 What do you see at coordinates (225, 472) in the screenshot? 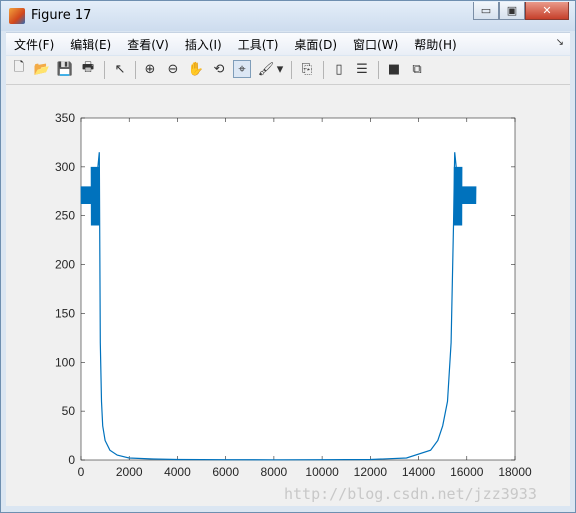
I see `x-tick-label: 6000` at bounding box center [225, 472].